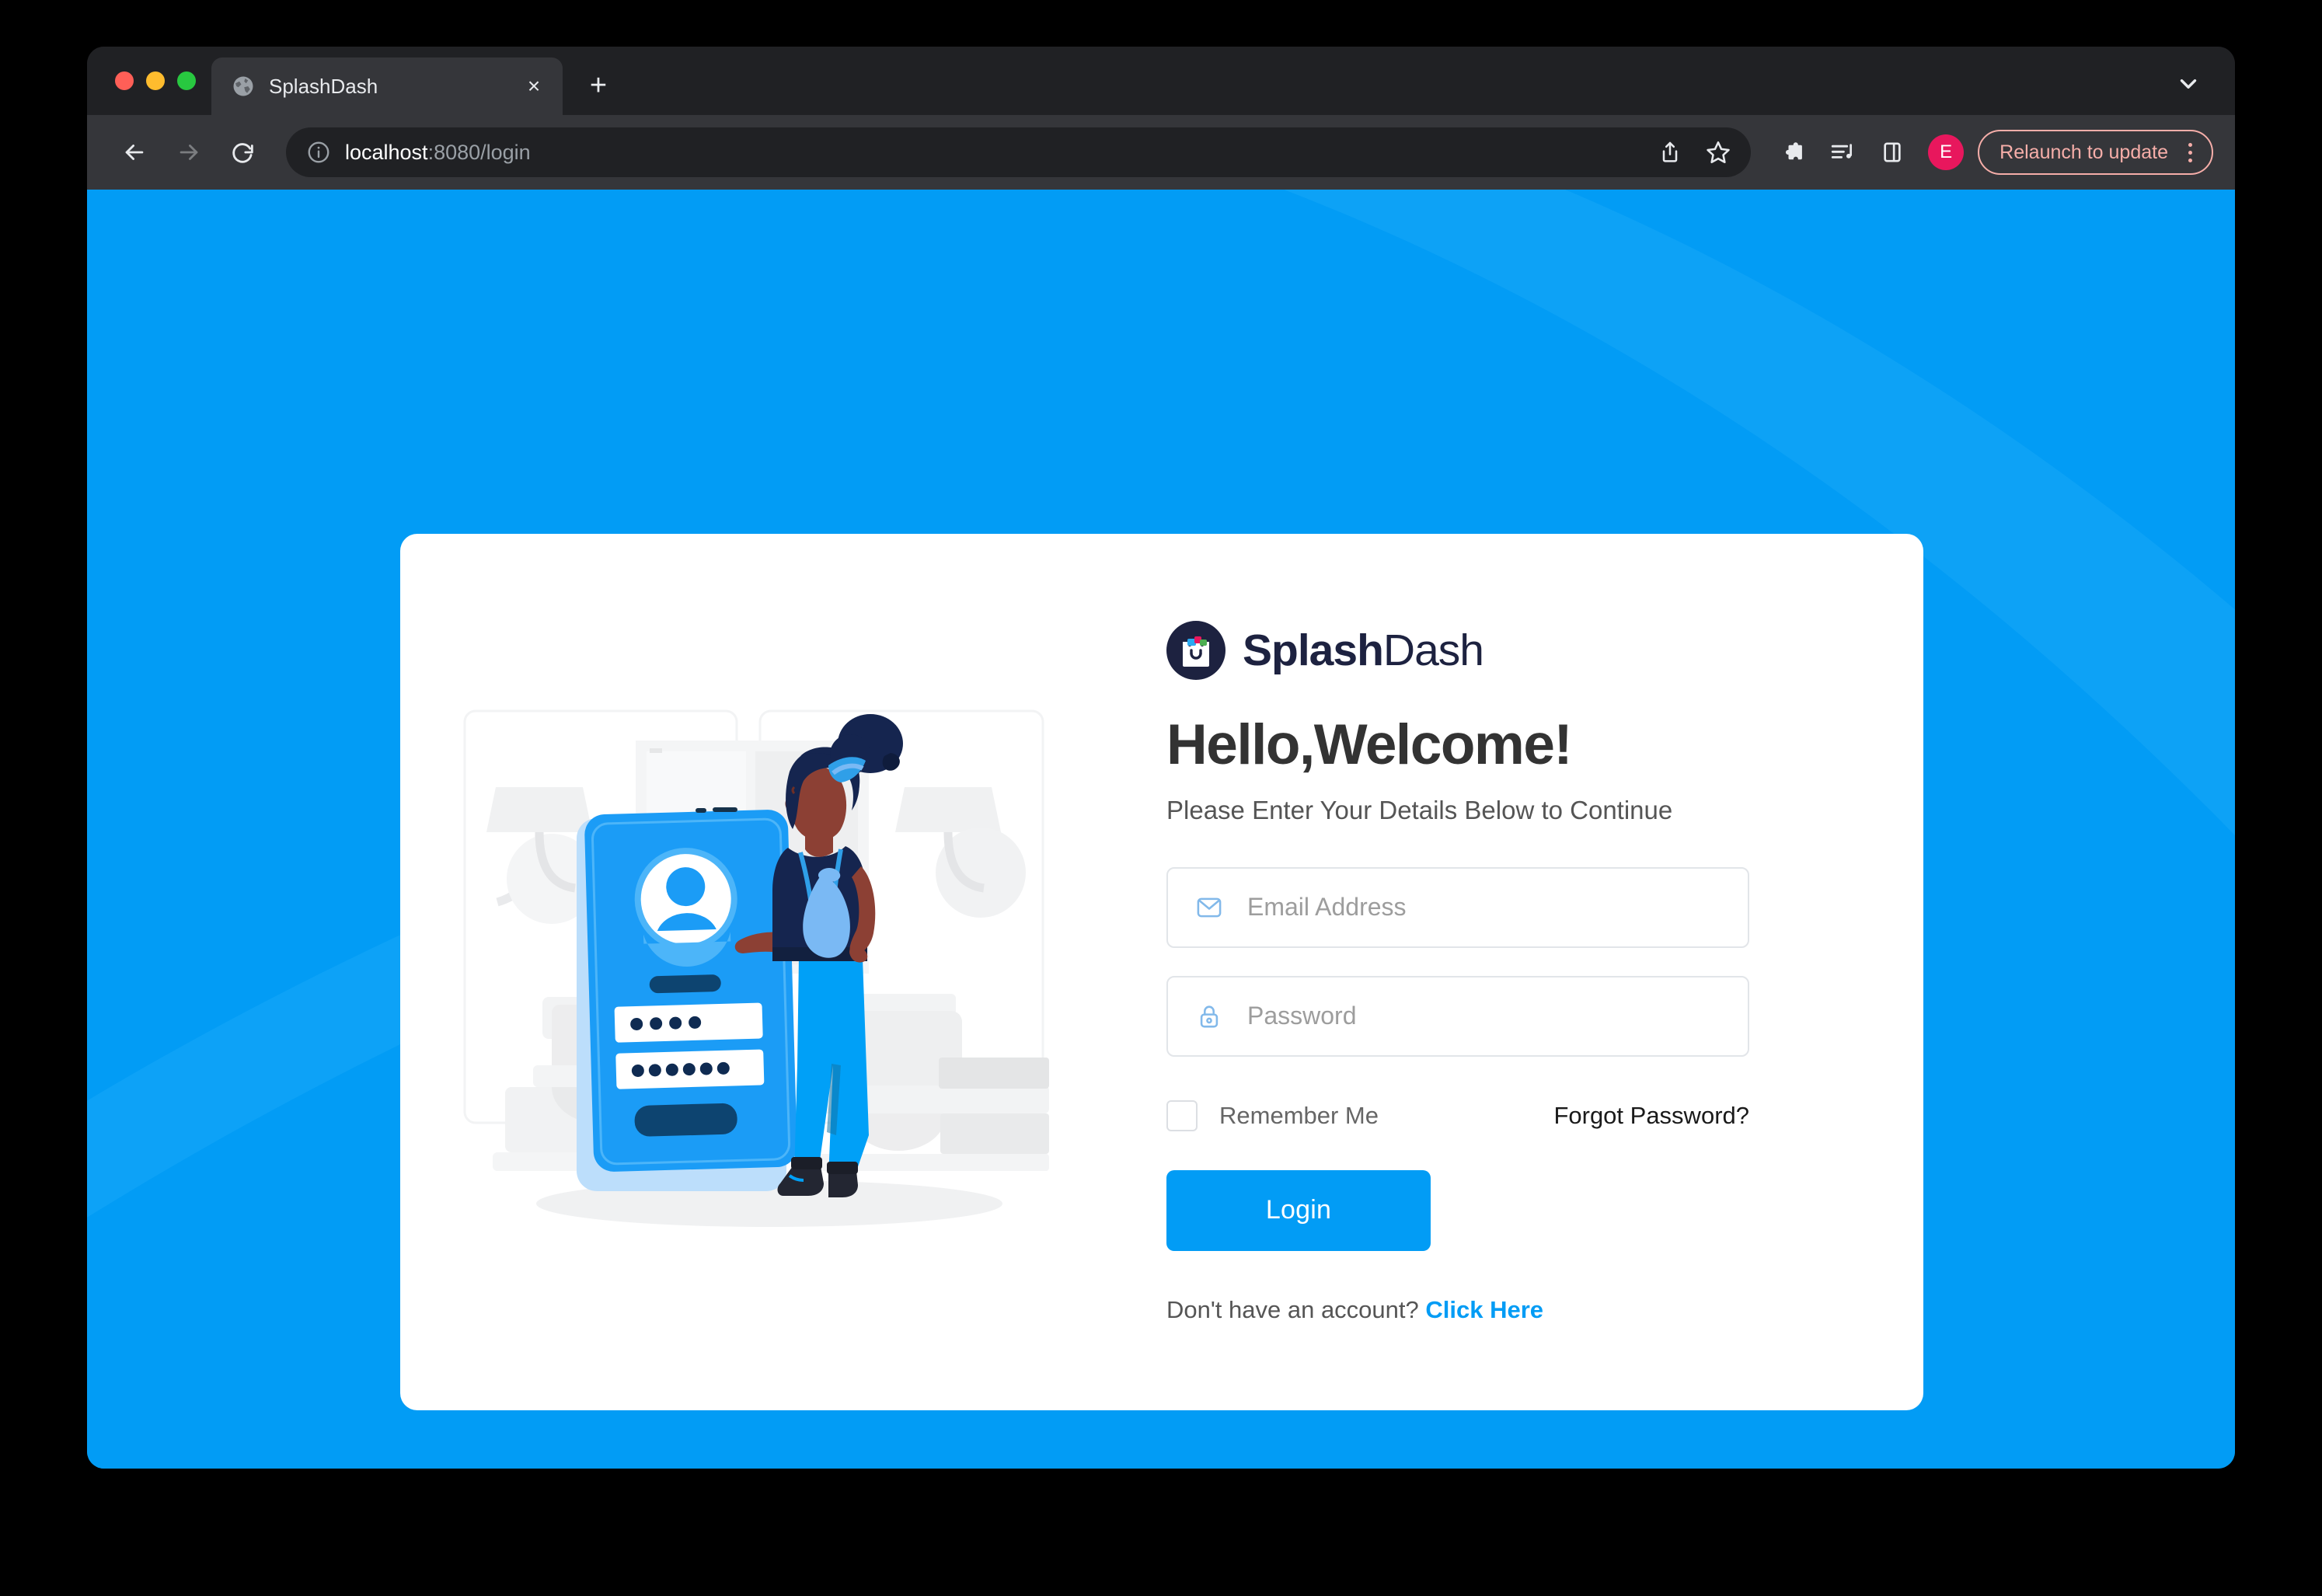 The width and height of the screenshot is (2322, 1596). What do you see at coordinates (387, 86) in the screenshot?
I see `browser-tab-splashdash: SplashDash ×` at bounding box center [387, 86].